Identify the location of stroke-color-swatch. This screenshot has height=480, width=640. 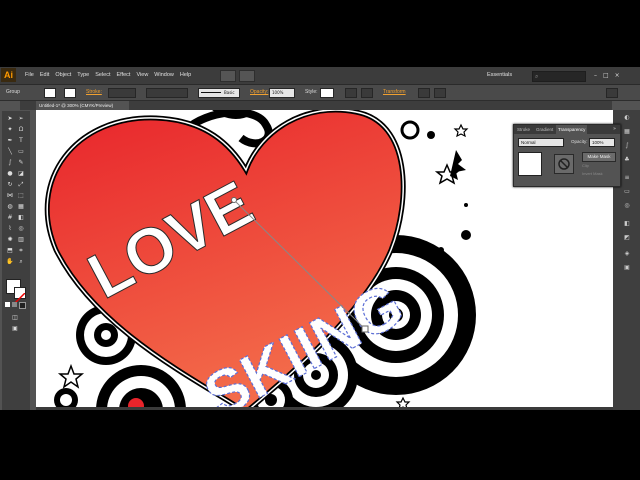
(70, 93).